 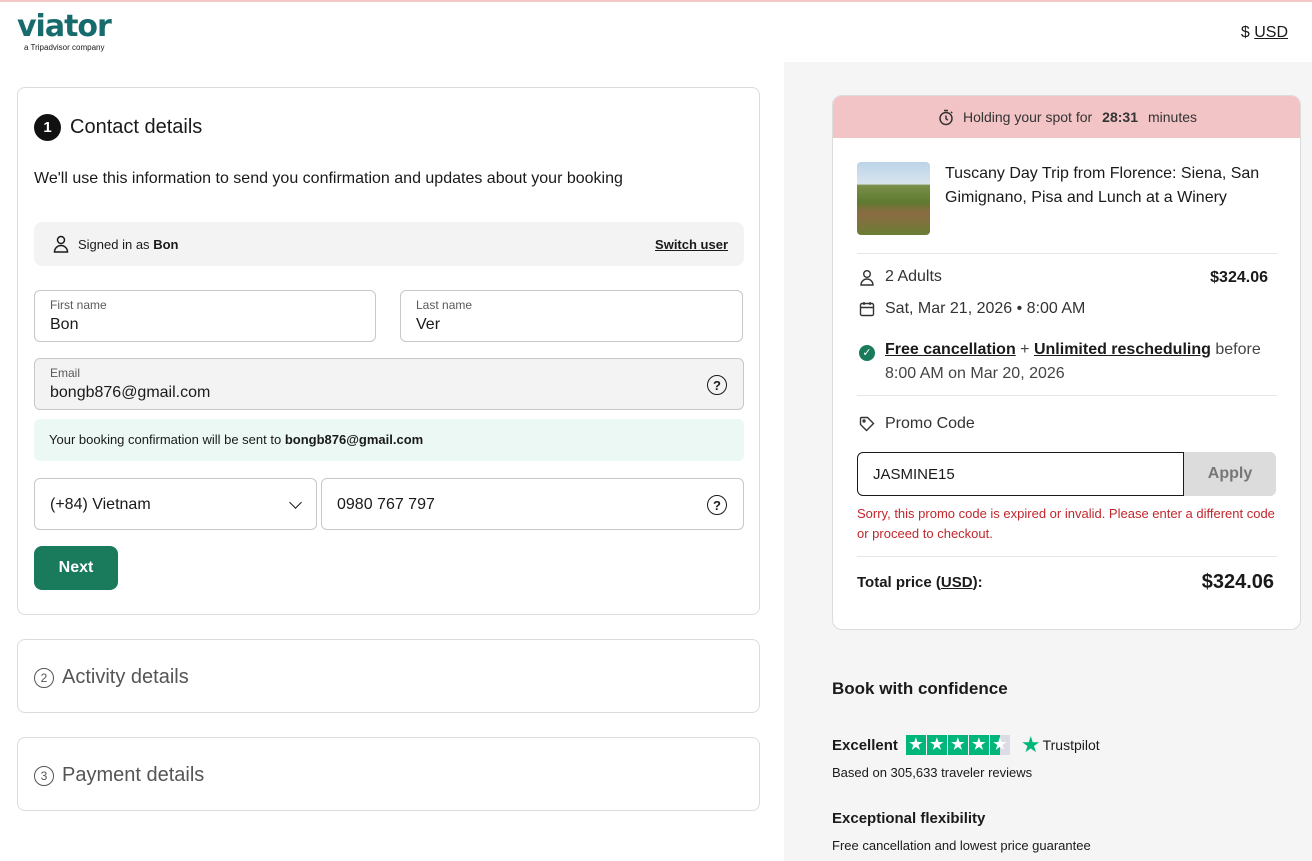 I want to click on viator-logo: viator a Tripadvisor company, so click(x=64, y=31).